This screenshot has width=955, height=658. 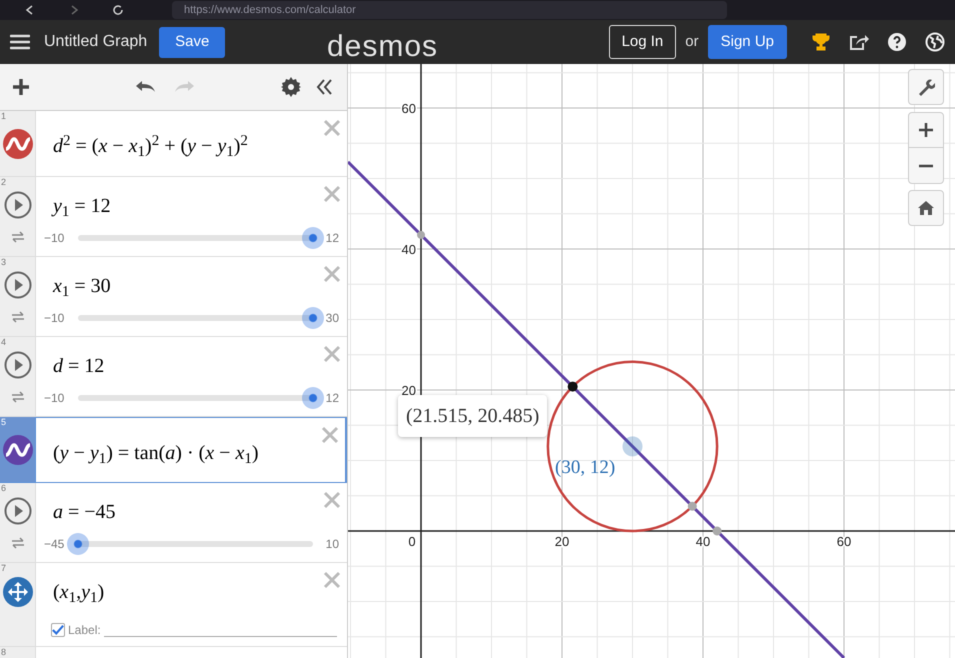 I want to click on home-button, so click(x=926, y=208).